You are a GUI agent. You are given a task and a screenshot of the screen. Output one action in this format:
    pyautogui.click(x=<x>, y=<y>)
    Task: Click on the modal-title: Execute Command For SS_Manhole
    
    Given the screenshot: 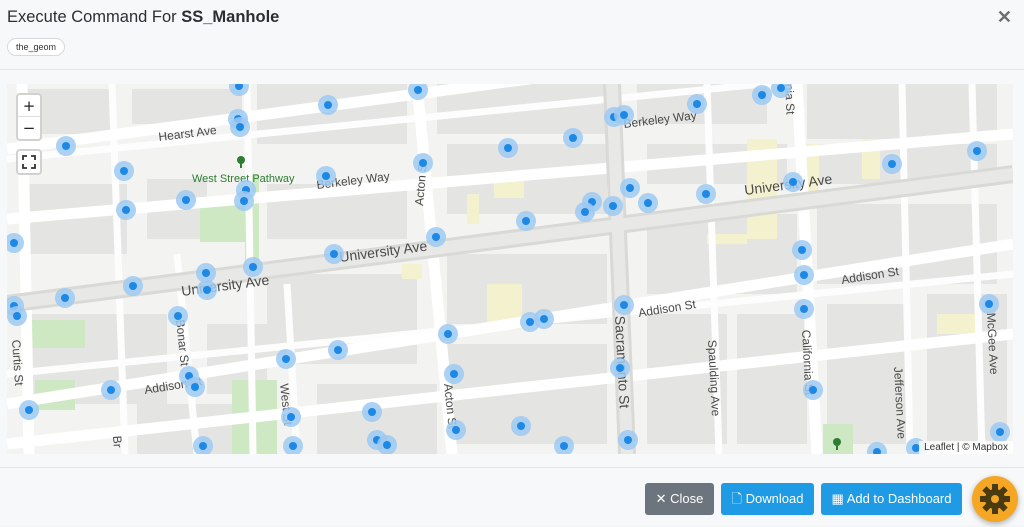 What is the action you would take?
    pyautogui.click(x=143, y=17)
    